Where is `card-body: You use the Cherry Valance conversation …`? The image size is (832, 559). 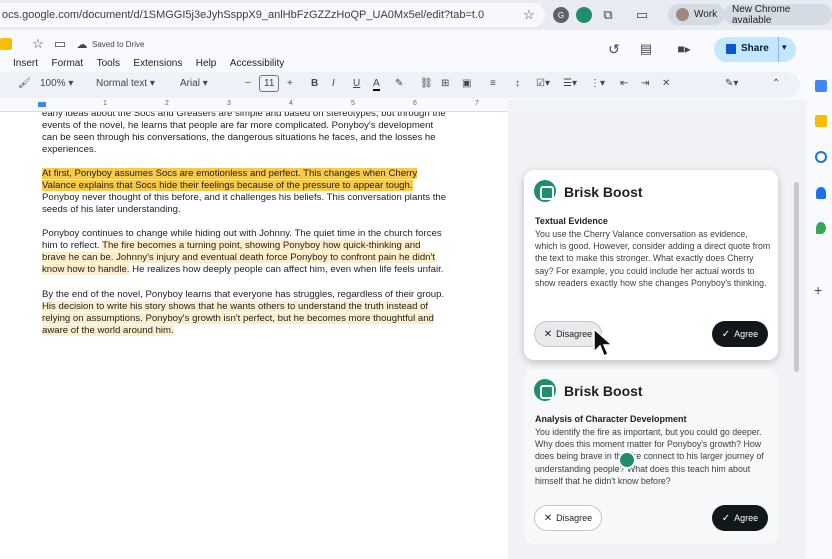 card-body: You use the Cherry Valance conversation … is located at coordinates (653, 258).